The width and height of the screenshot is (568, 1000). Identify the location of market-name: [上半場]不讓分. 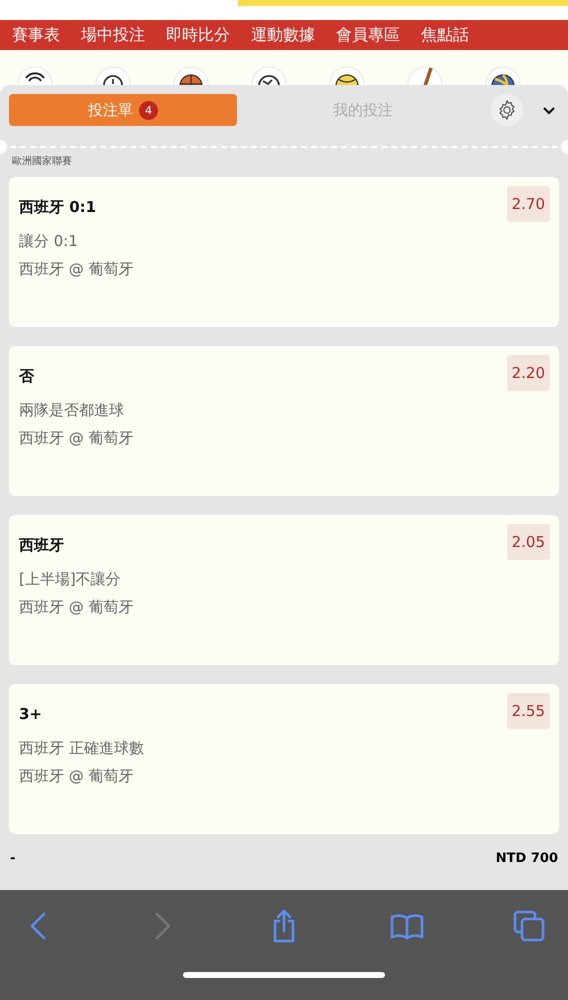
(70, 579).